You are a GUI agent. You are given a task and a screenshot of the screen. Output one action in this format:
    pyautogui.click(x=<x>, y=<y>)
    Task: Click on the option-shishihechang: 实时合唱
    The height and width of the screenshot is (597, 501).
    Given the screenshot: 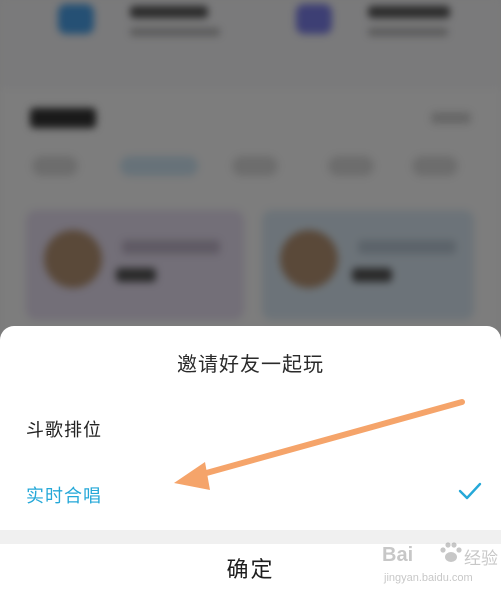 What is the action you would take?
    pyautogui.click(x=250, y=494)
    